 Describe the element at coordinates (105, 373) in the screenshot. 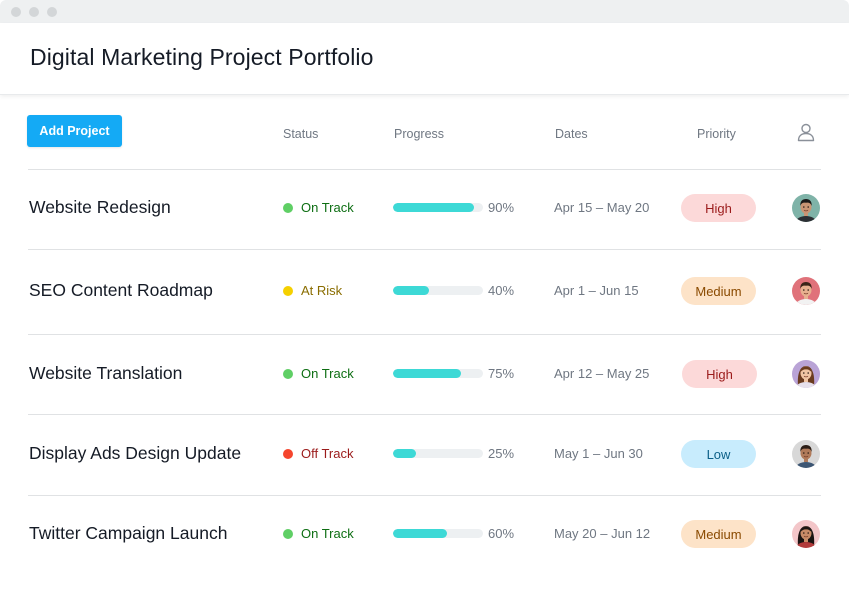

I see `project-name: Website Translation` at that location.